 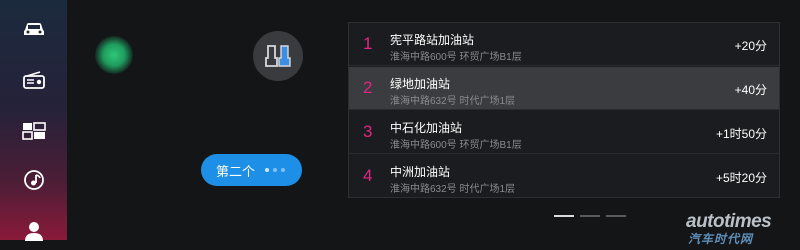 I want to click on sidebar-item-user, so click(x=33, y=230).